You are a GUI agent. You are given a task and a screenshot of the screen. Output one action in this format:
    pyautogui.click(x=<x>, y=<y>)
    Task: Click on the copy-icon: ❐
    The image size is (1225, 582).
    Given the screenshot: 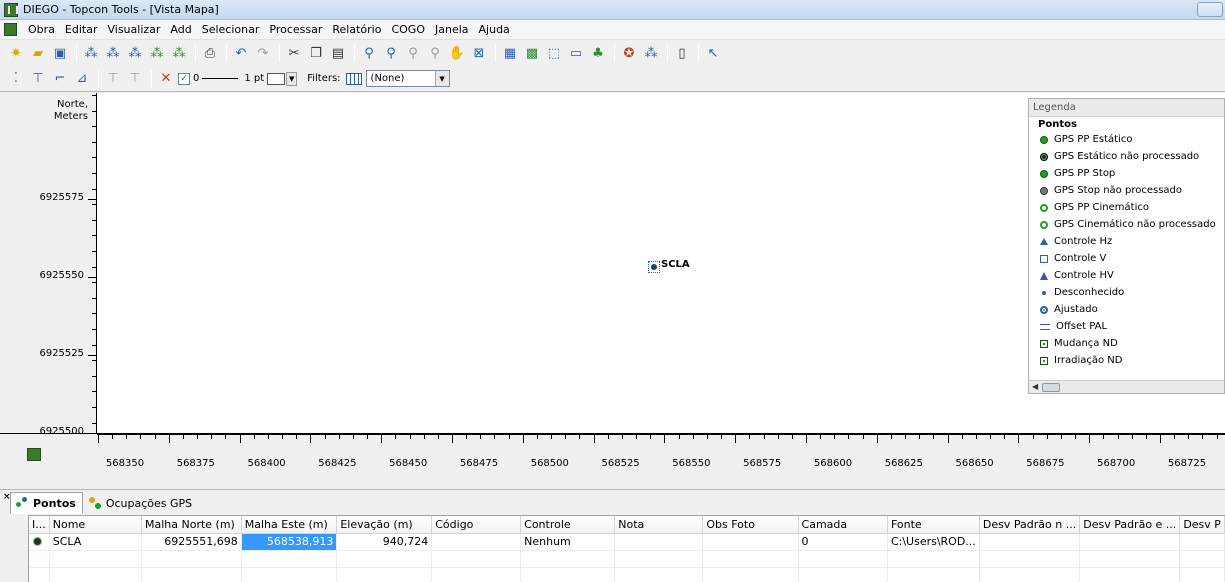 What is the action you would take?
    pyautogui.click(x=316, y=53)
    